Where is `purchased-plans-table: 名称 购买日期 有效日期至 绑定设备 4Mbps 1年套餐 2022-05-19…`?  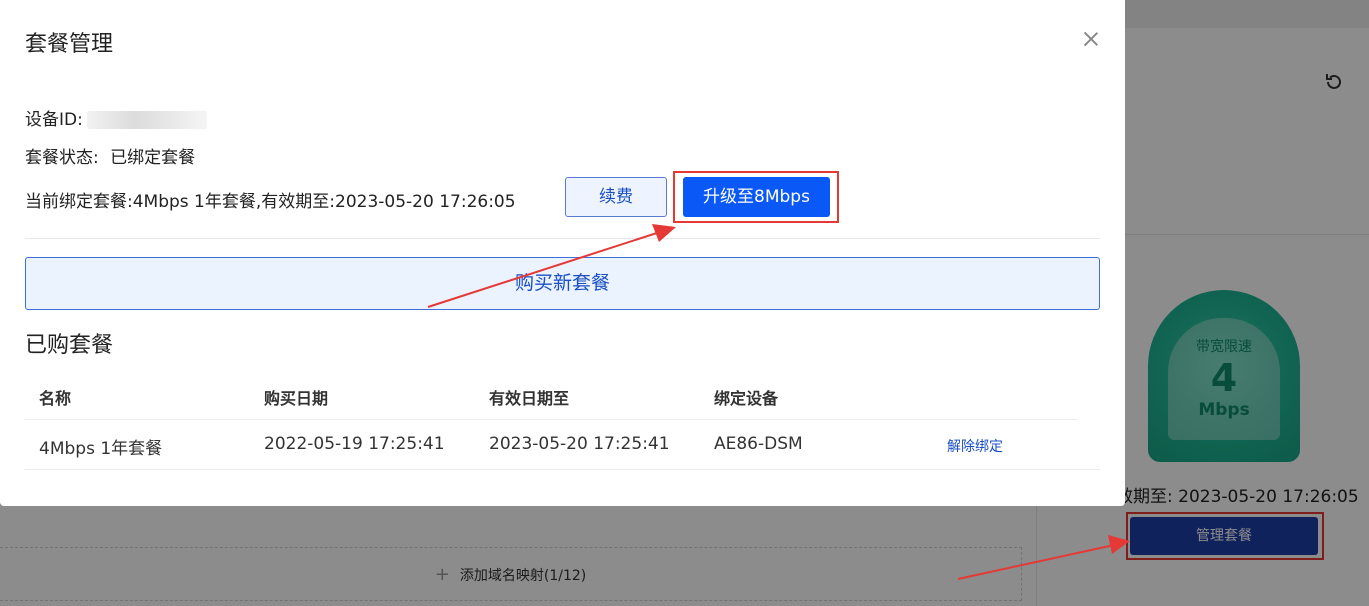 purchased-plans-table: 名称 购买日期 有效日期至 绑定设备 4Mbps 1年套餐 2022-05-19… is located at coordinates (562, 420).